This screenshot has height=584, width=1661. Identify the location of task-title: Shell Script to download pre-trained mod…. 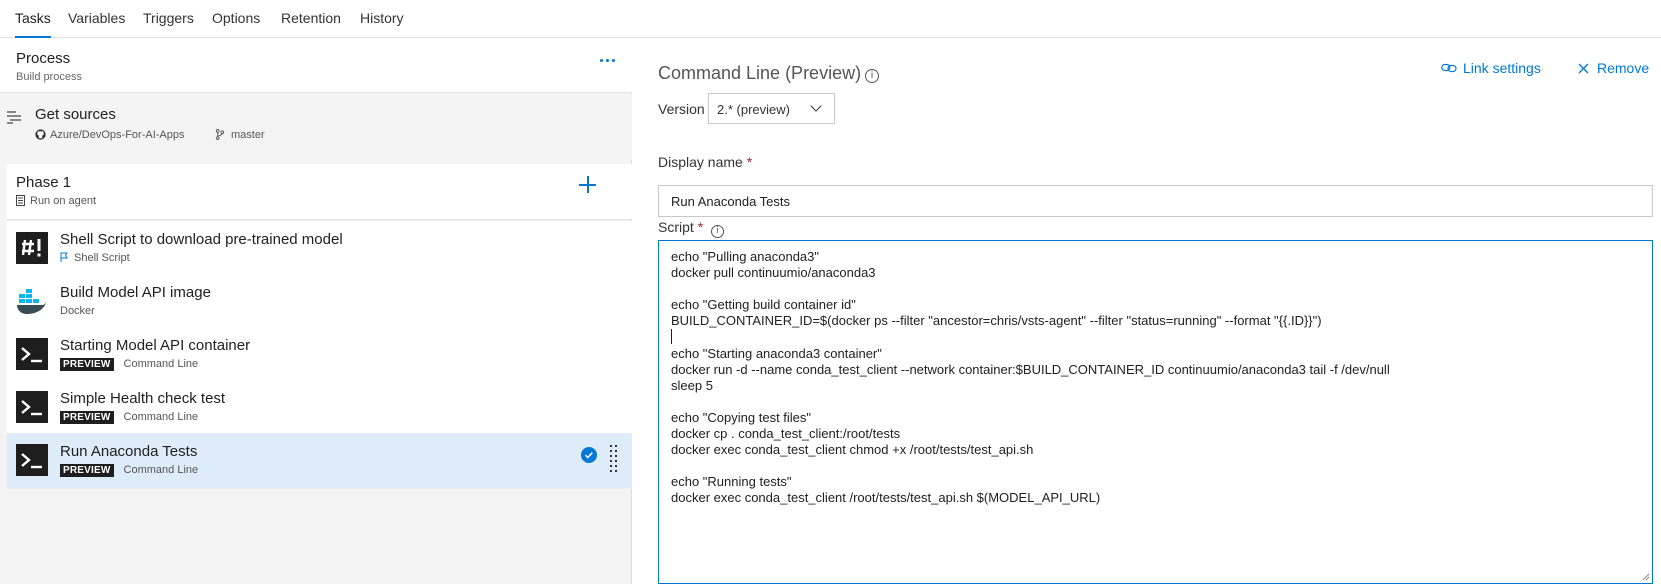
(201, 239).